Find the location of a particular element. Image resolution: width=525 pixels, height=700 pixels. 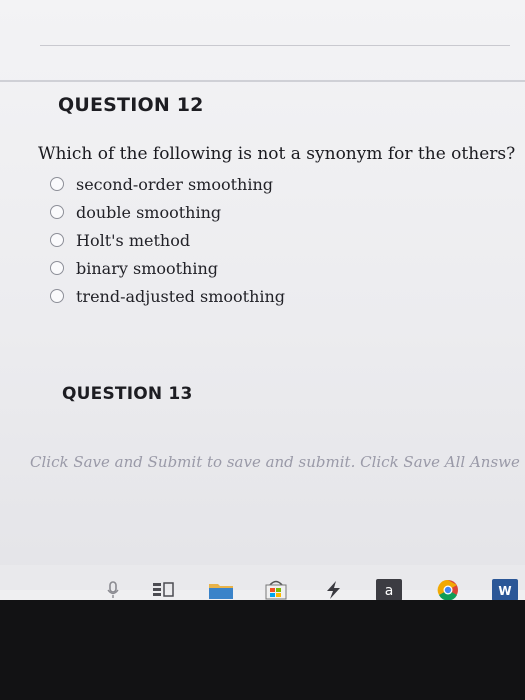

choice-label: binary smoothing is located at coordinates (147, 268).